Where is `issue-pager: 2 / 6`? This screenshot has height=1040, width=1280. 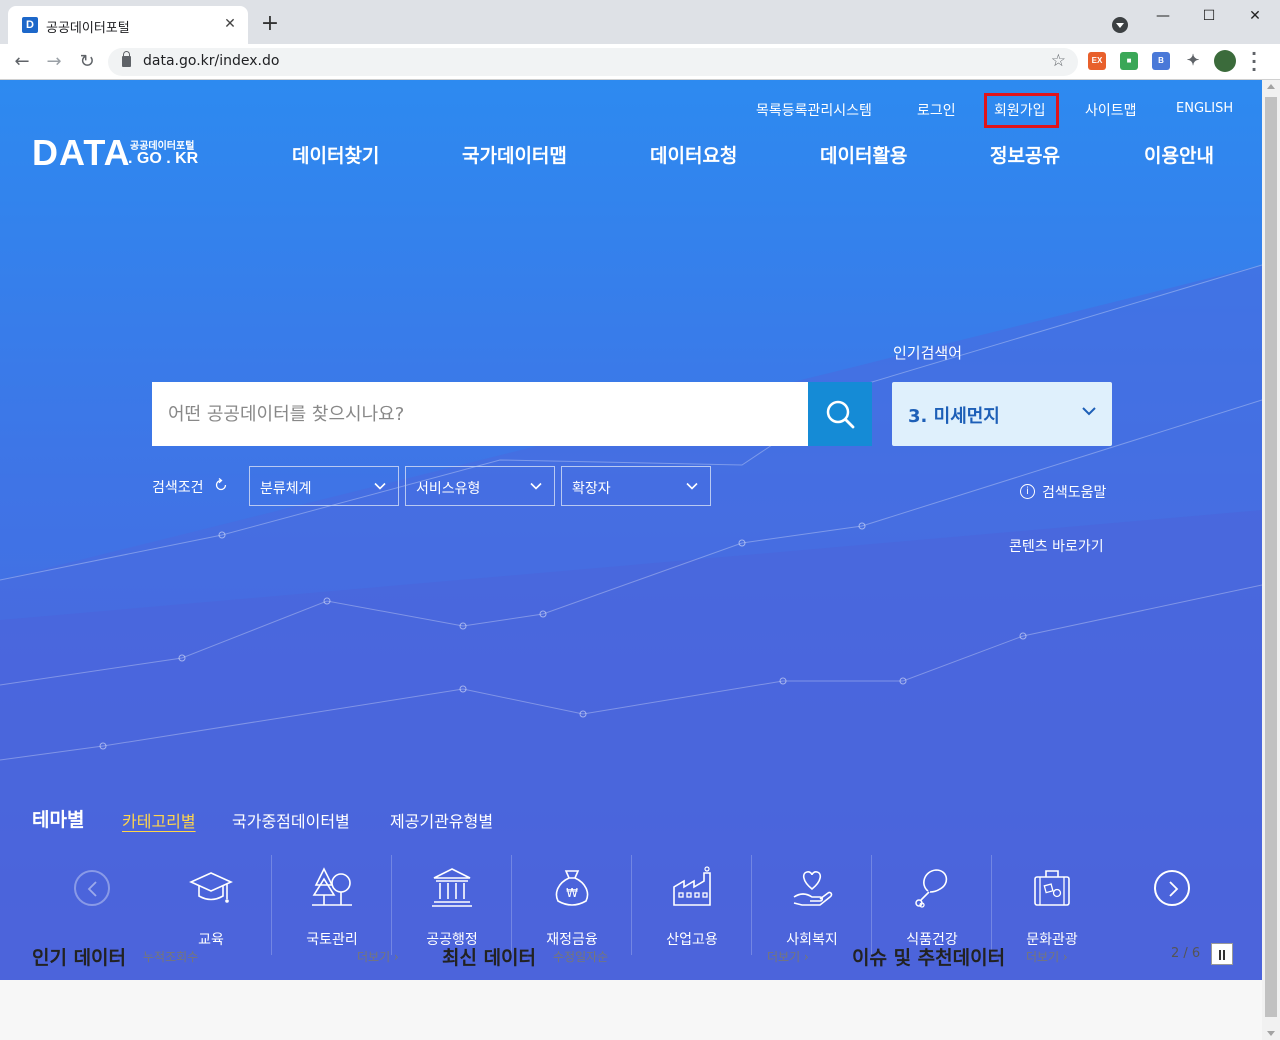
issue-pager: 2 / 6 is located at coordinates (1186, 953).